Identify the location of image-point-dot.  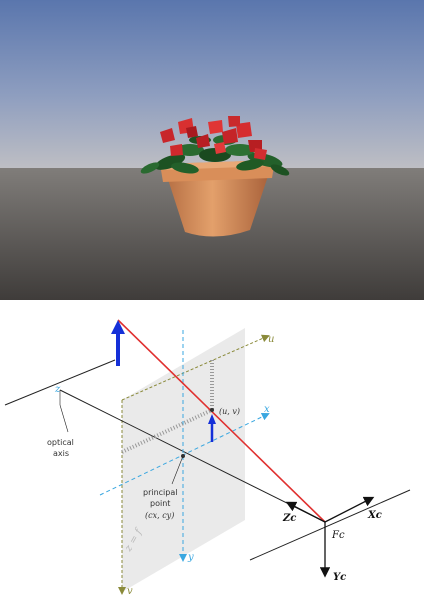
(212, 410).